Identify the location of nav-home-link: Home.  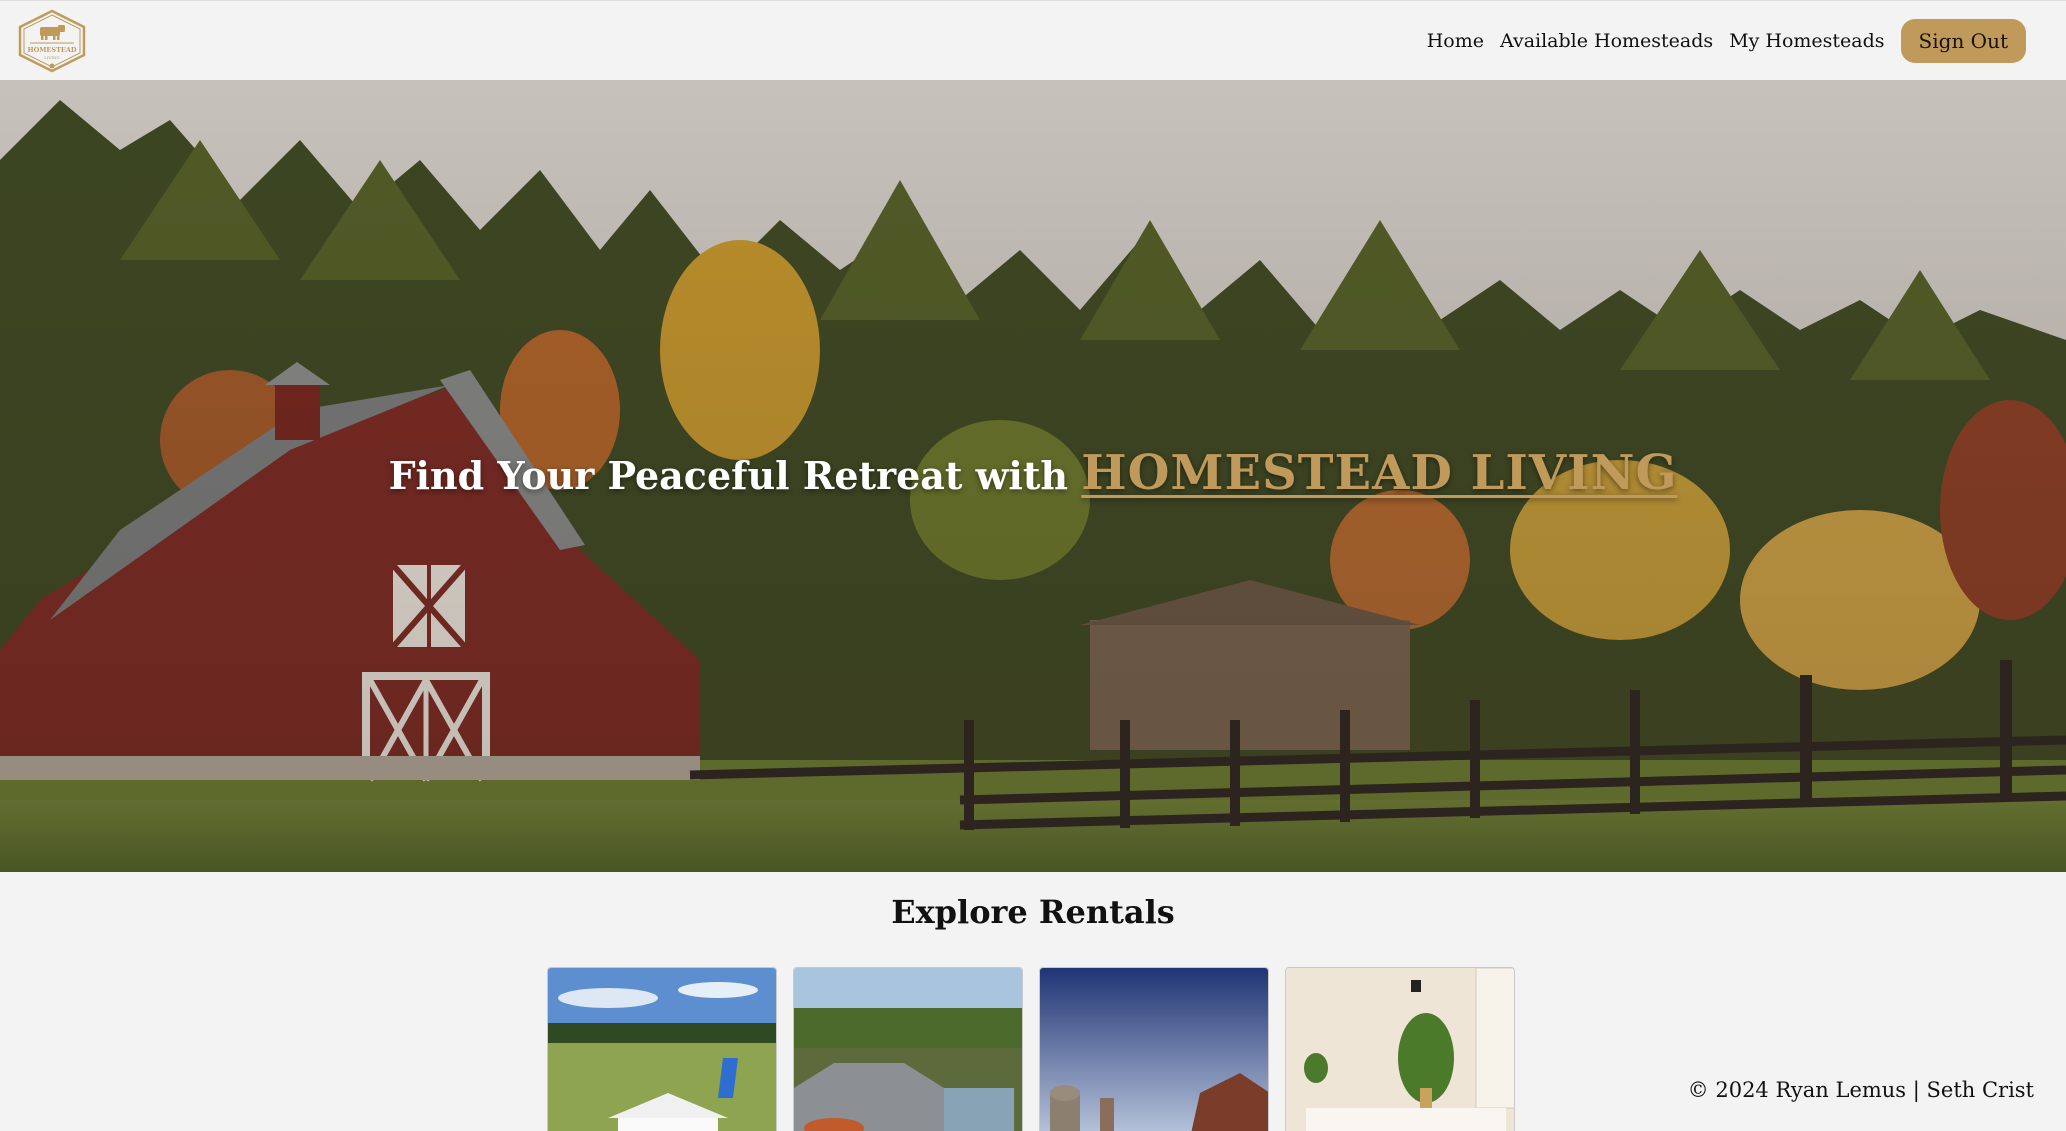
(1455, 41).